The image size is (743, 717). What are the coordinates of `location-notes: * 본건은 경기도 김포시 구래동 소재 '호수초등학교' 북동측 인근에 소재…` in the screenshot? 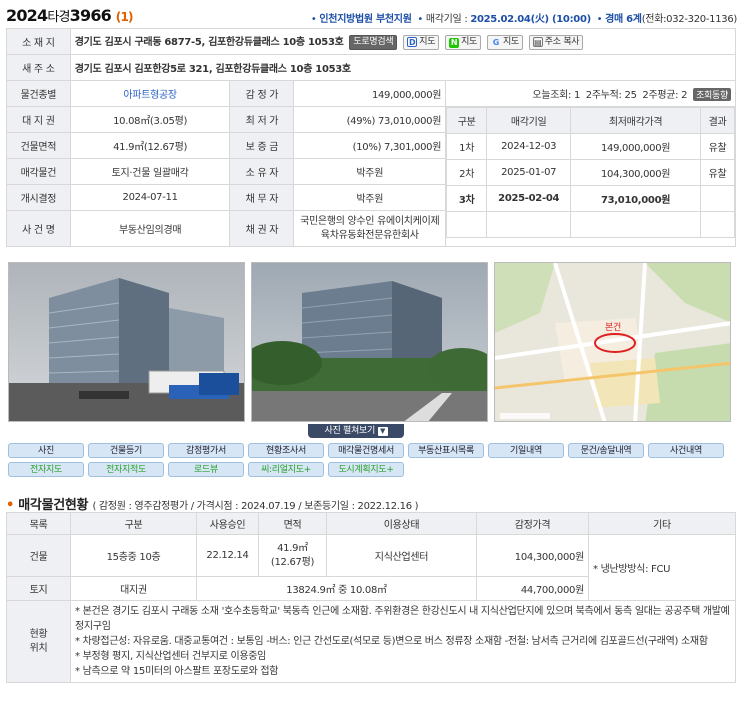 It's located at (403, 641).